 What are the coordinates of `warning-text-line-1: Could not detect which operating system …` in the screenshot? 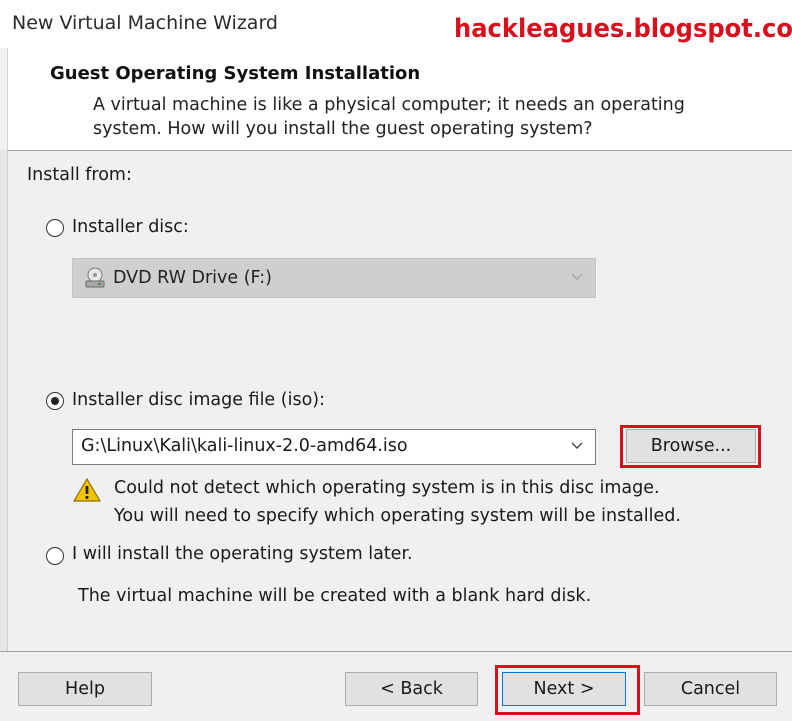 It's located at (387, 488).